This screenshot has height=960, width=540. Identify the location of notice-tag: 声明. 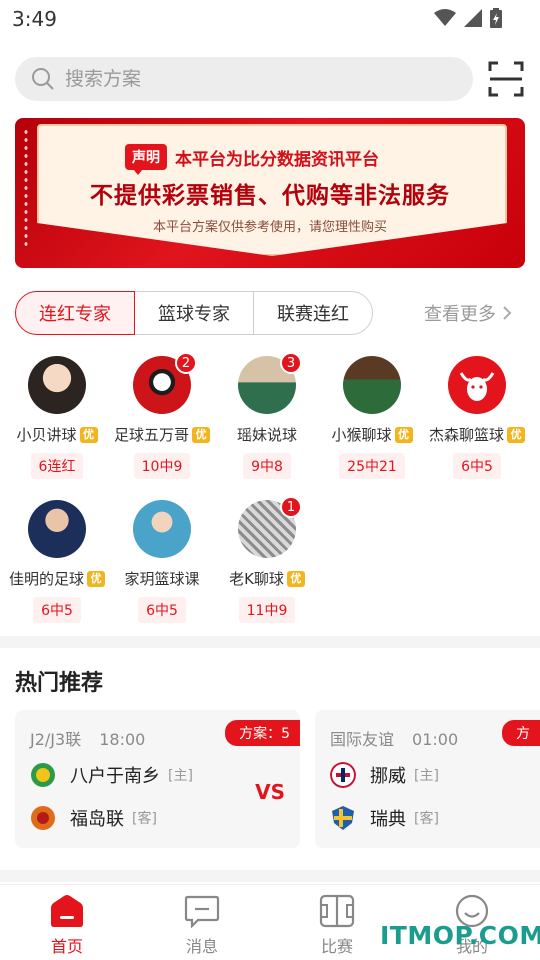
(146, 159).